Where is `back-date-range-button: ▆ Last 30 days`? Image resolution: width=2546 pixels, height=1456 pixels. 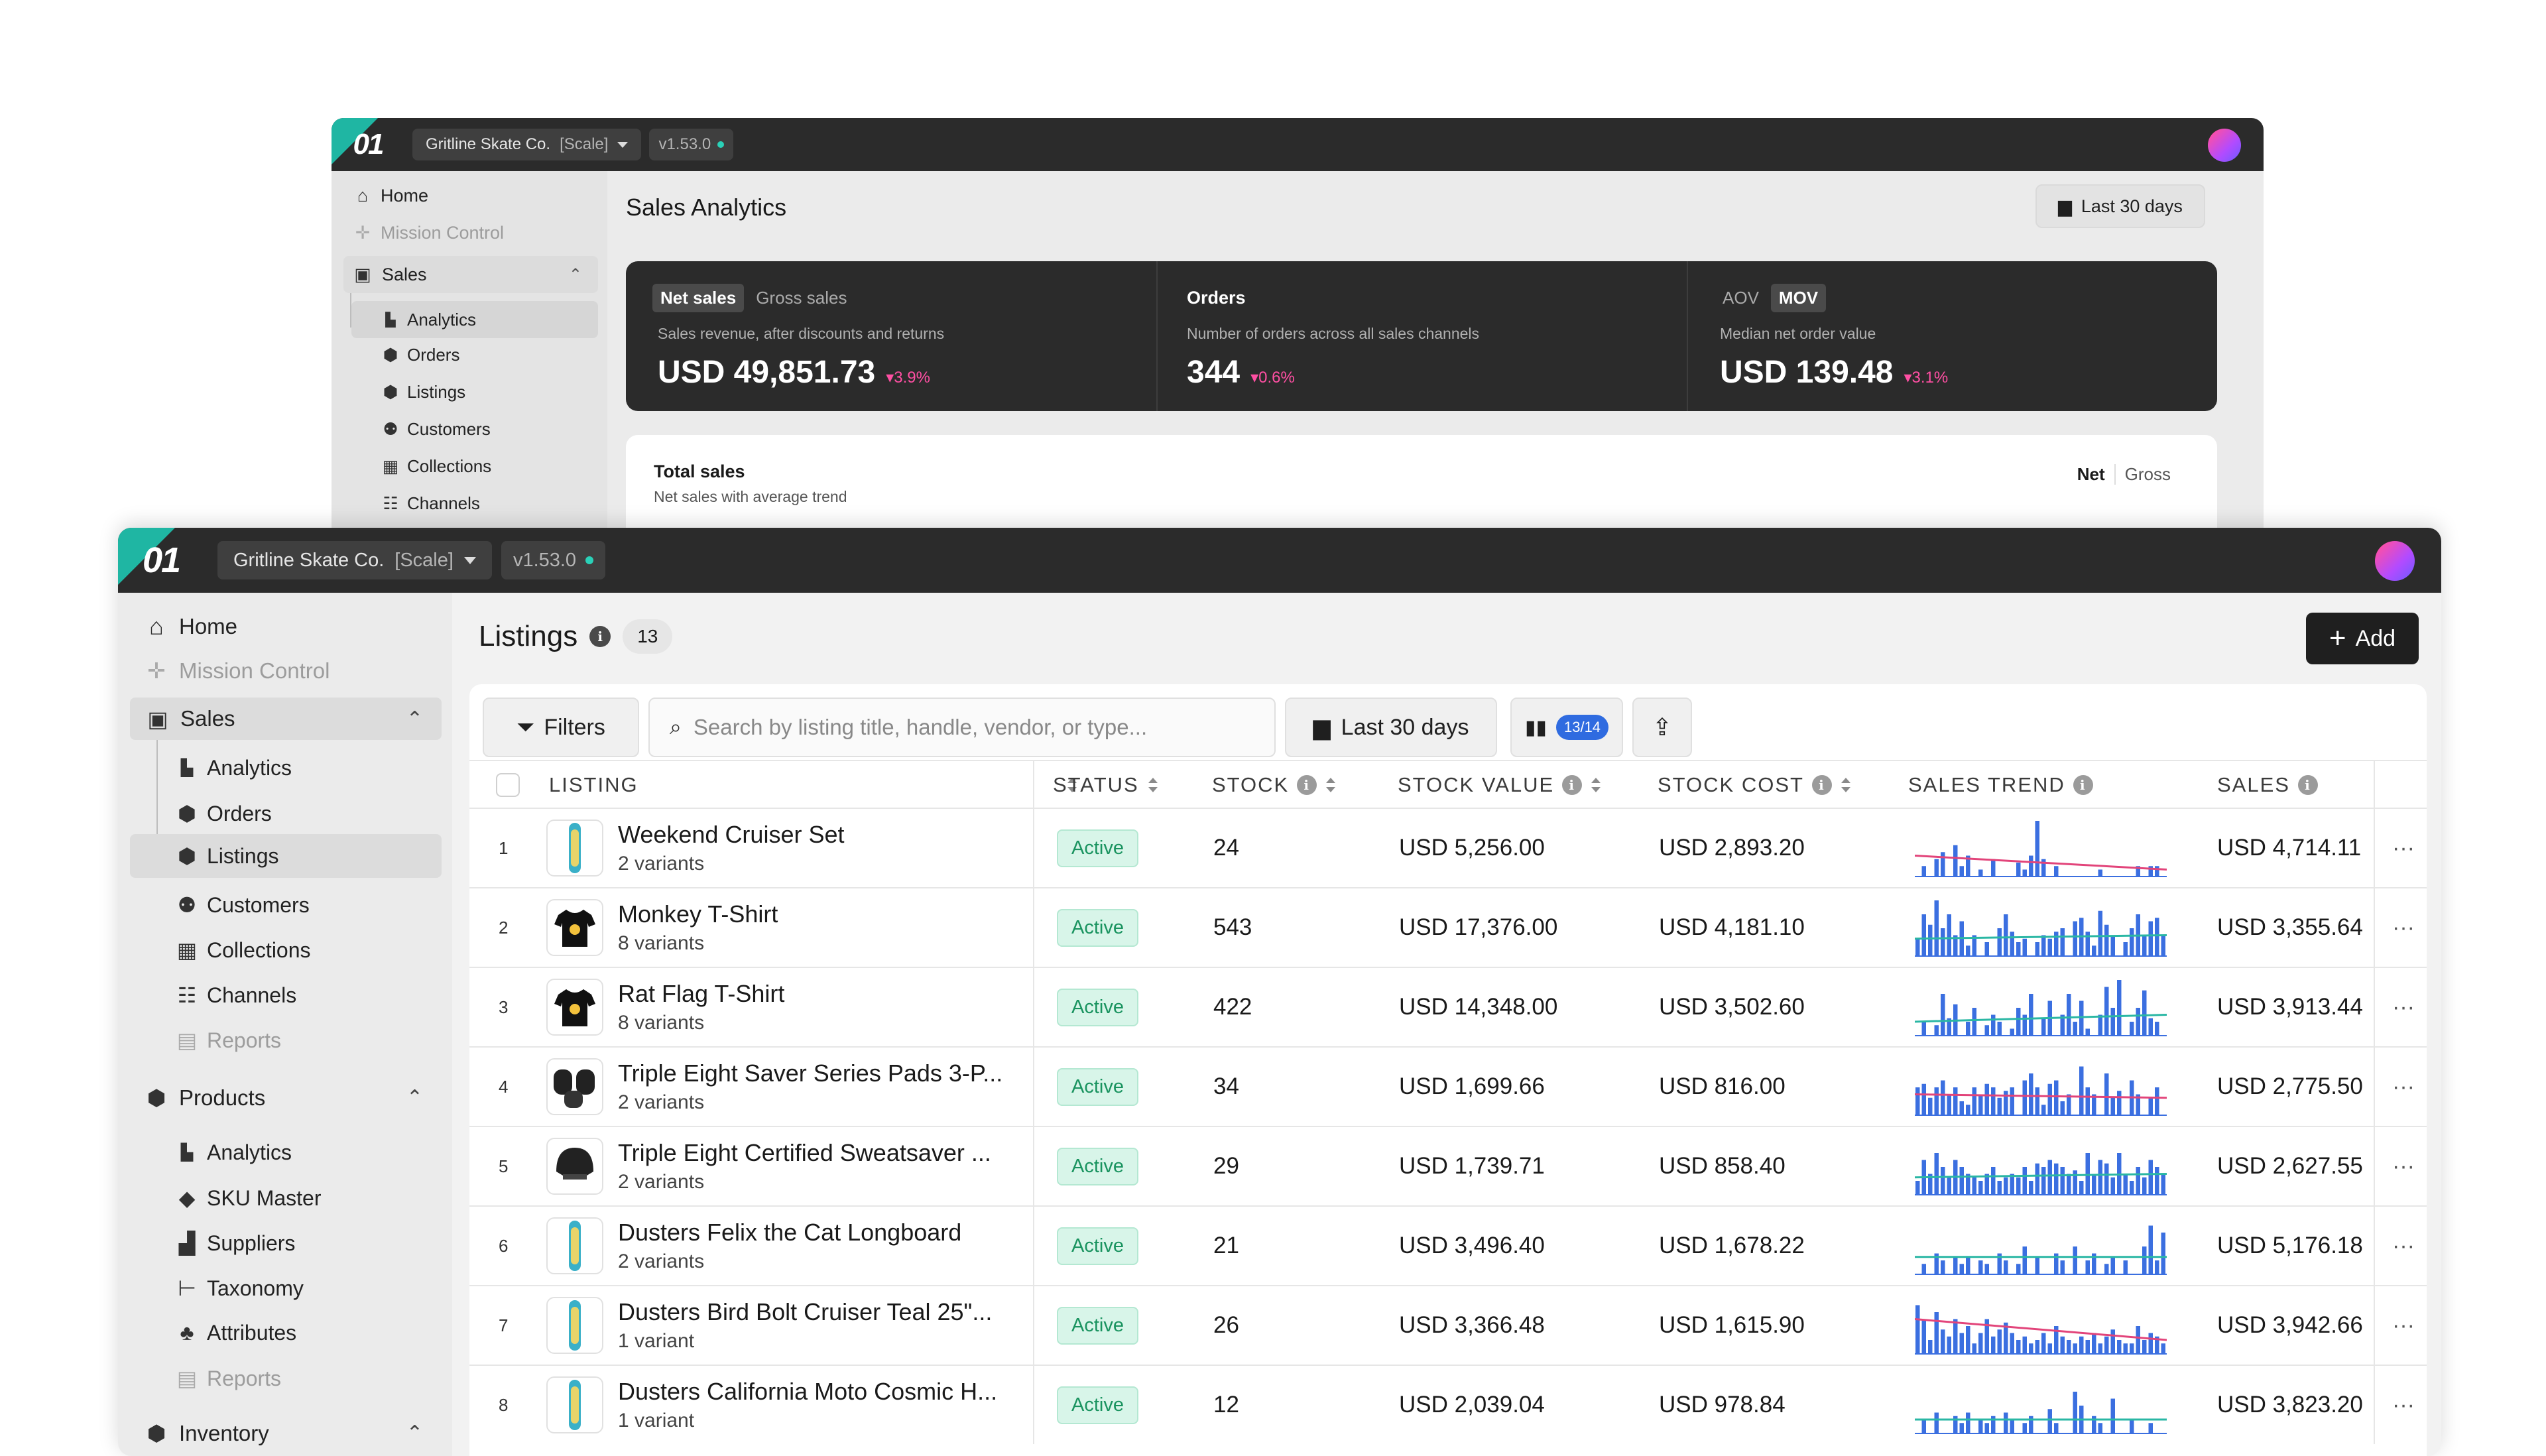
back-date-range-button: ▆ Last 30 days is located at coordinates (2120, 206).